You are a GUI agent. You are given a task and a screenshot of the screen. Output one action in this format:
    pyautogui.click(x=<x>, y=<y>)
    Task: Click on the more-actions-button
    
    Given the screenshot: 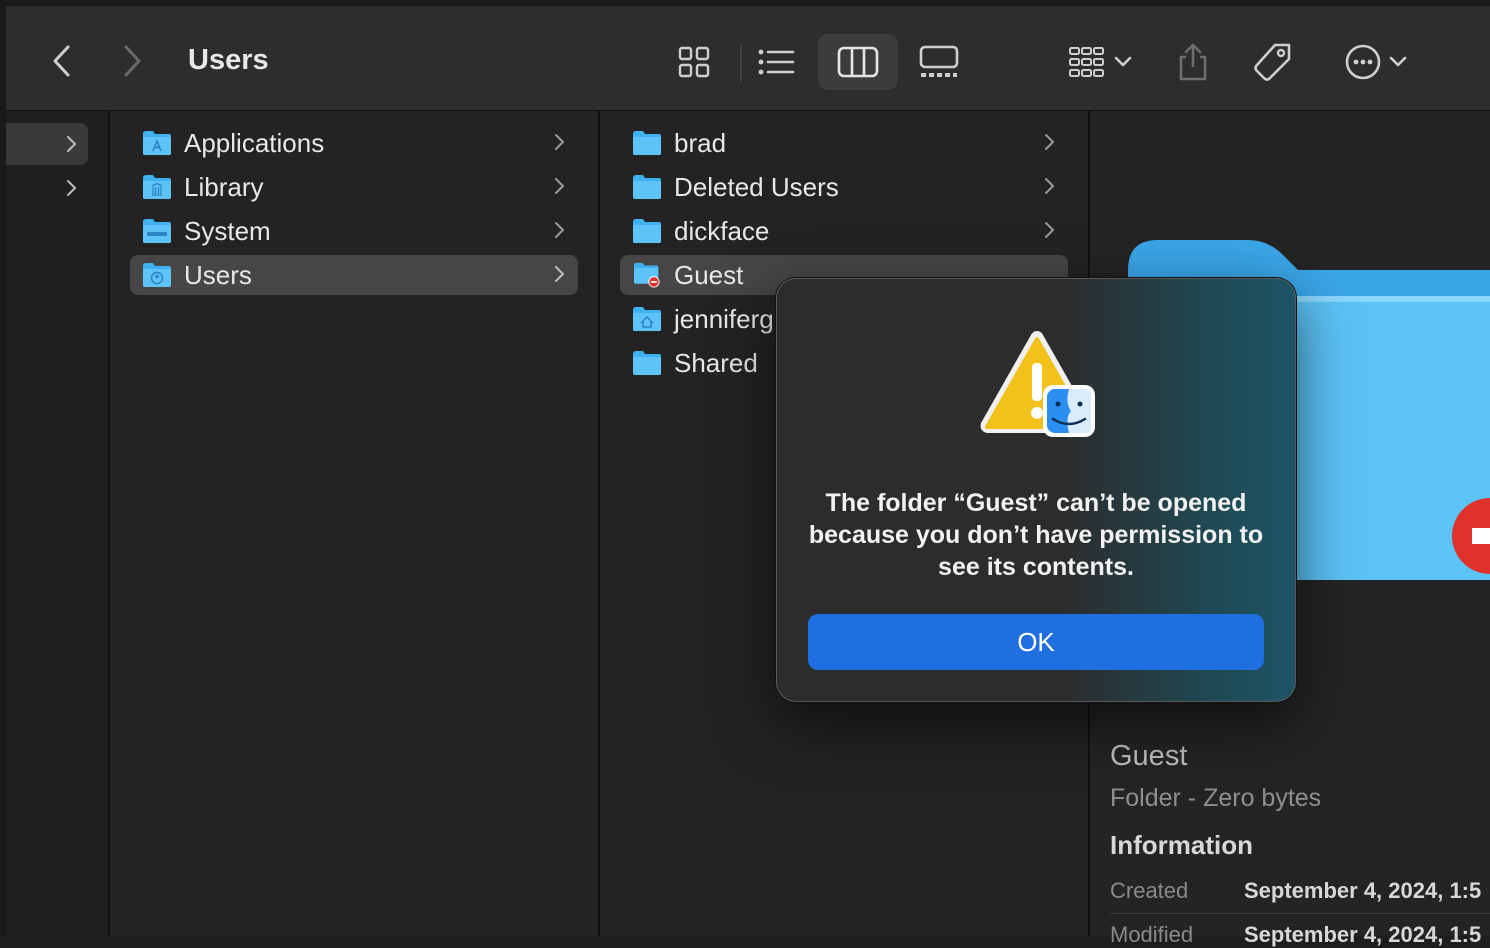 What is the action you would take?
    pyautogui.click(x=1376, y=62)
    